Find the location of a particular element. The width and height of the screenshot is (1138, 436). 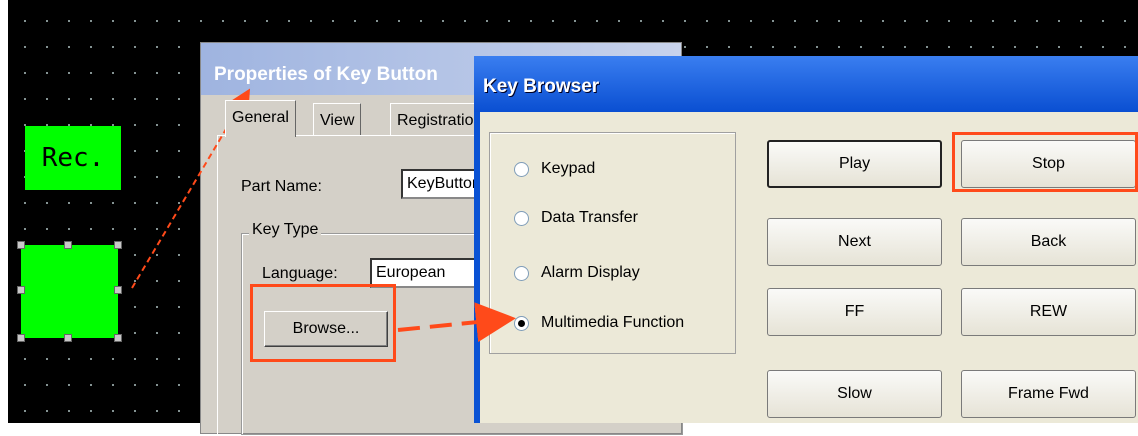

tab-general: General is located at coordinates (260, 118).